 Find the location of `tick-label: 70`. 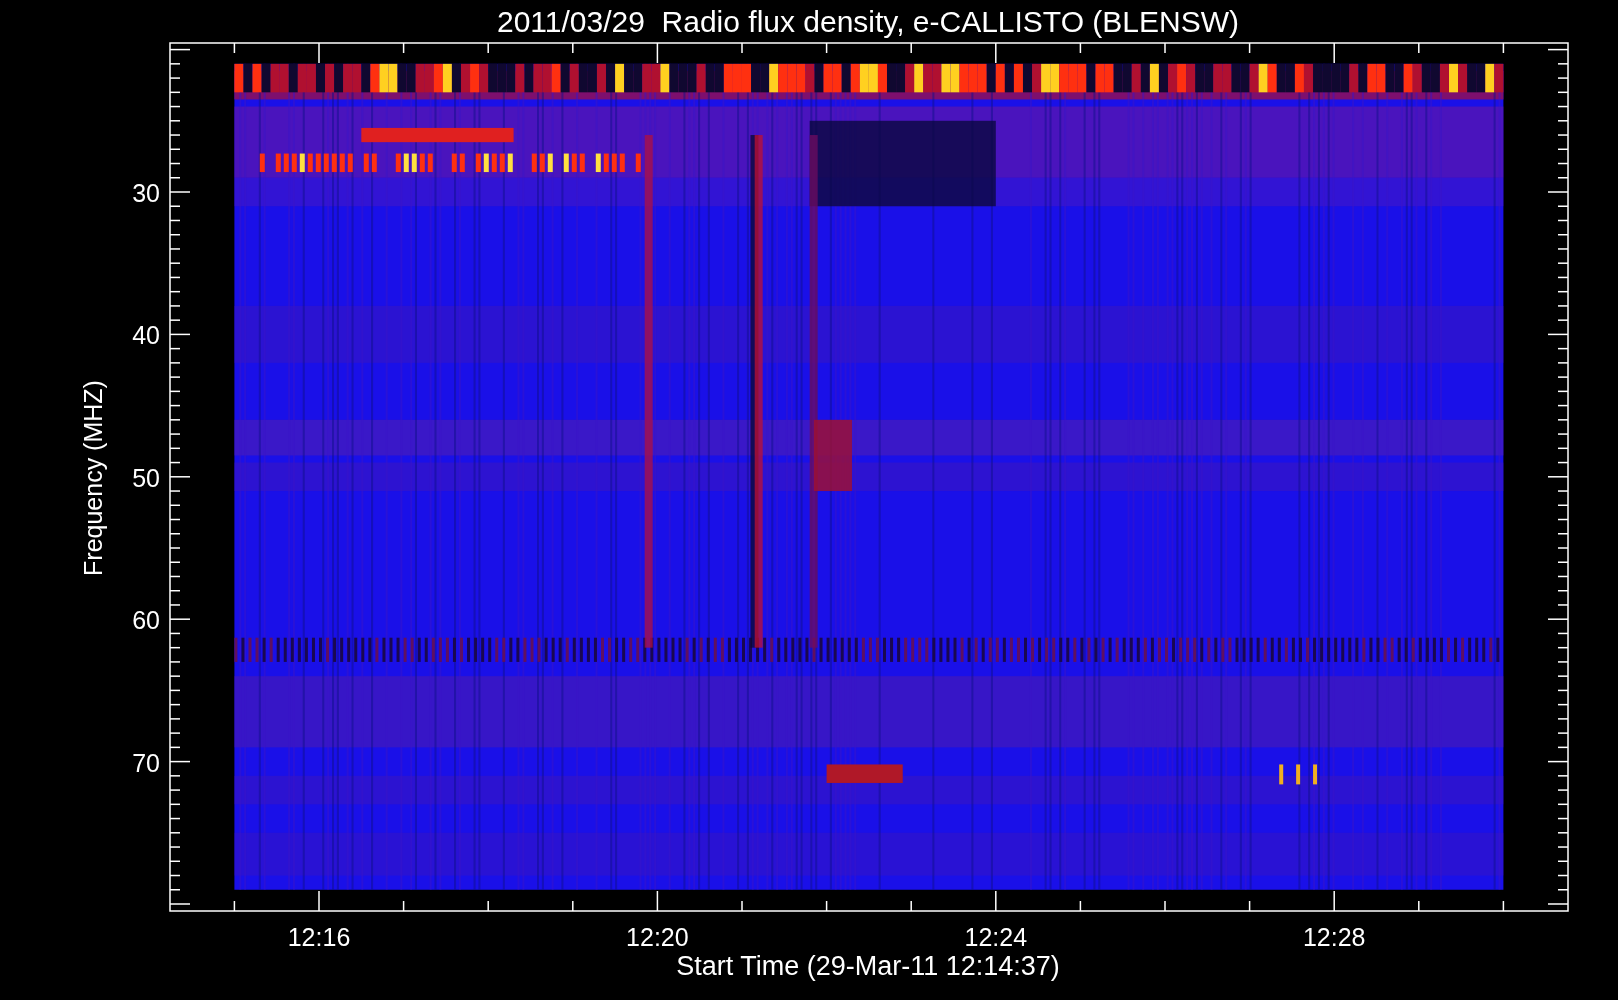

tick-label: 70 is located at coordinates (146, 762).